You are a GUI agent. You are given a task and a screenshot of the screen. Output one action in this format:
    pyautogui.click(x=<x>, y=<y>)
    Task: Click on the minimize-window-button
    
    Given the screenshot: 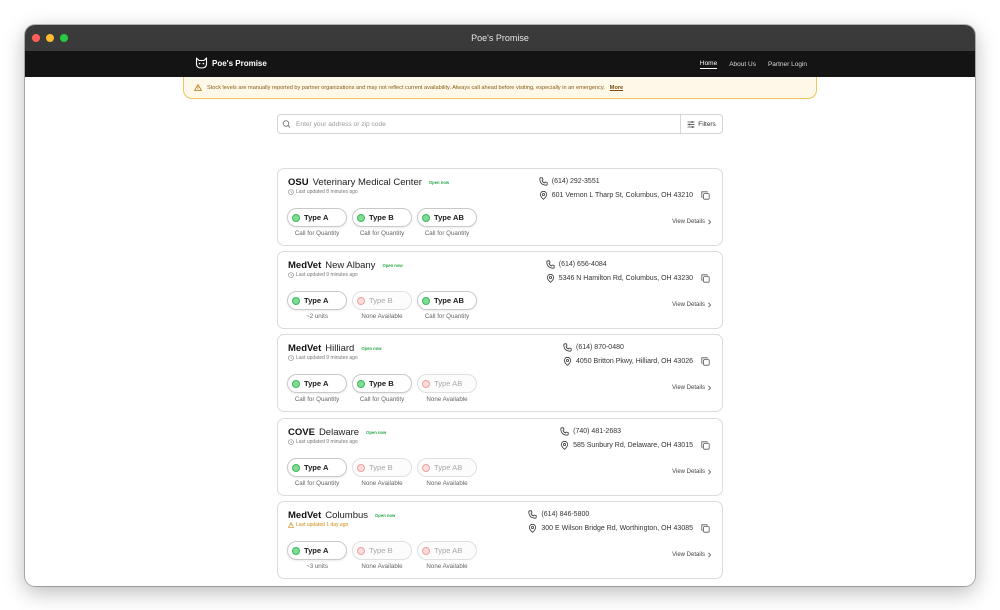 What is the action you would take?
    pyautogui.click(x=50, y=38)
    